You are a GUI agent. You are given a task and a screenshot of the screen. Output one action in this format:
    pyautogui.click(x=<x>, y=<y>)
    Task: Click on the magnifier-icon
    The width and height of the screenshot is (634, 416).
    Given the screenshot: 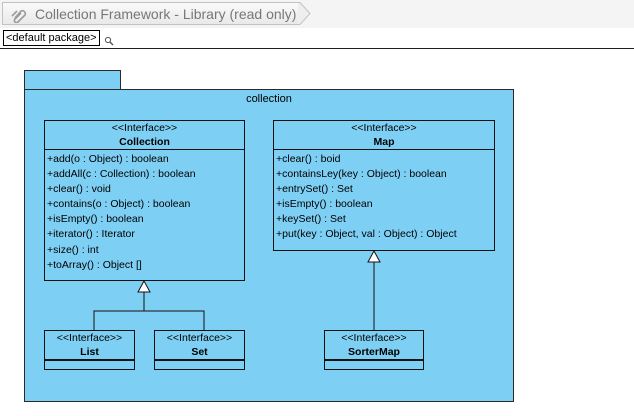 What is the action you would take?
    pyautogui.click(x=109, y=42)
    